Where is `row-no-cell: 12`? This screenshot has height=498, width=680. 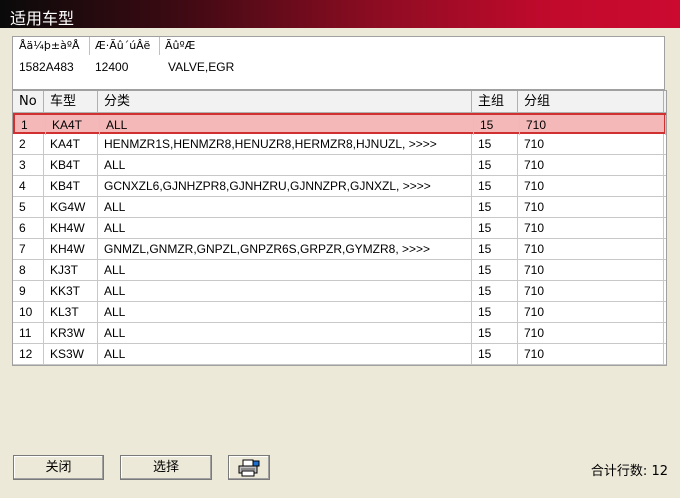
row-no-cell: 12 is located at coordinates (28, 354).